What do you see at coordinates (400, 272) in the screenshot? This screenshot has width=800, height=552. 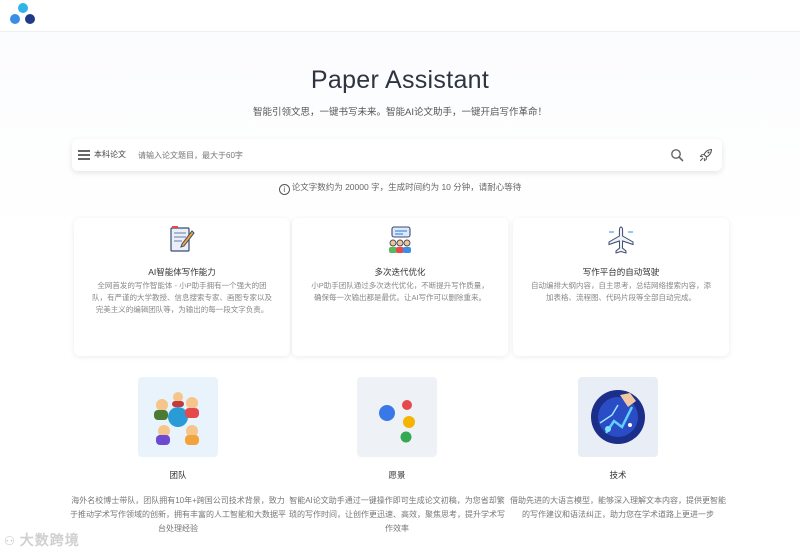 I see `card-title: 多次迭代优化` at bounding box center [400, 272].